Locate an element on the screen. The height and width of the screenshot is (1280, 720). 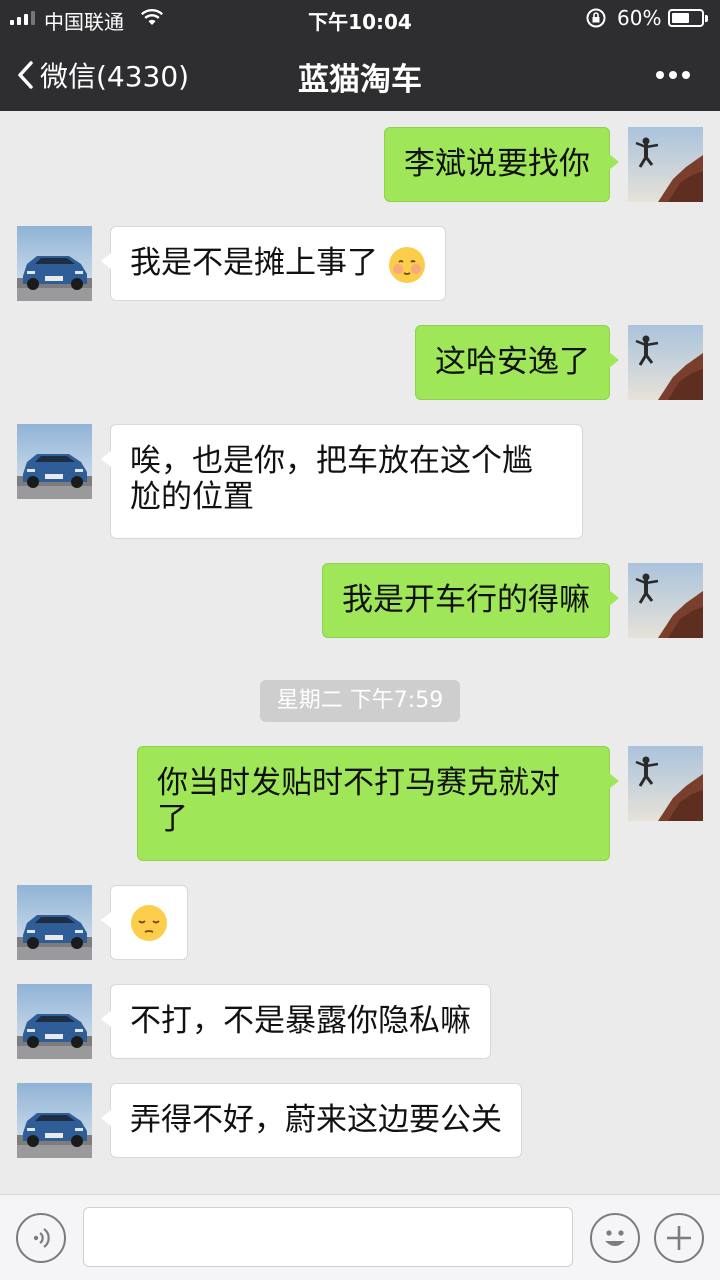
header: 中国联通 下午10:04 60% 微信(4330) 蓝猫淘车 is located at coordinates (360, 55).